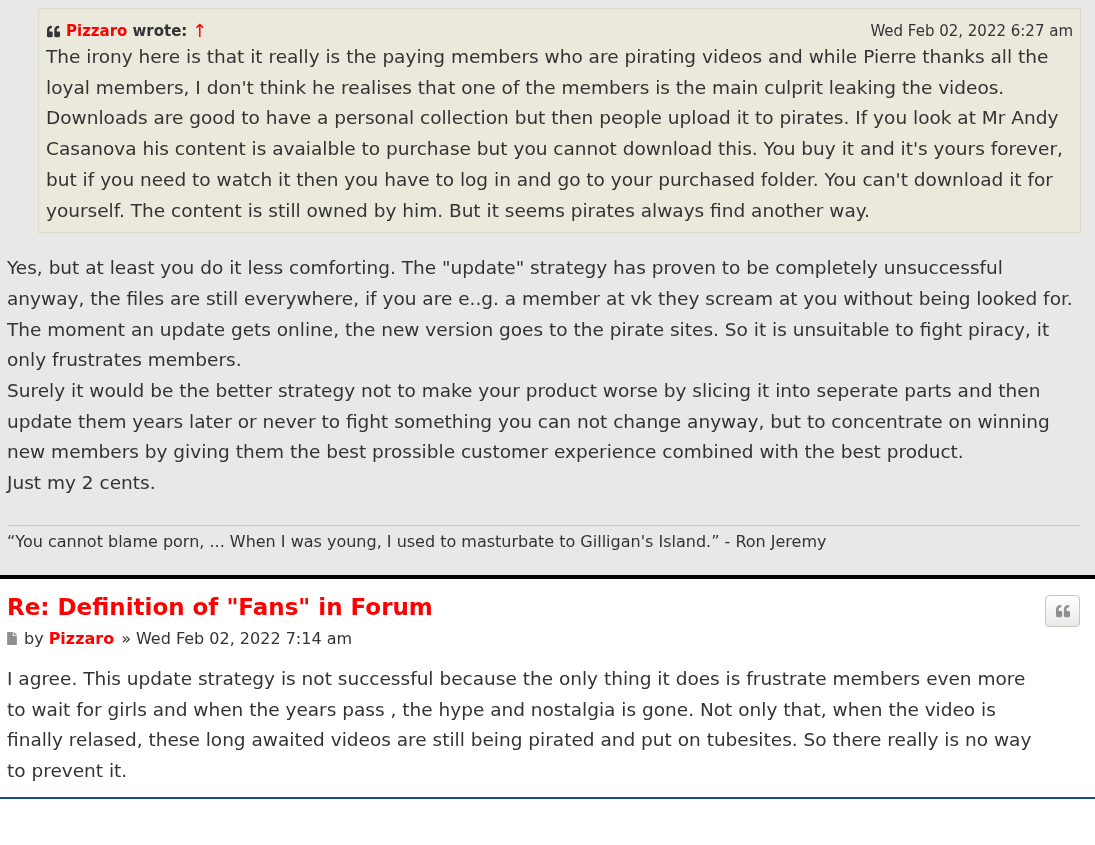 The image size is (1095, 845). Describe the element at coordinates (417, 541) in the screenshot. I see `signature-text: “You cannot blame porn, ... When I was young, I used to masturbate to Gilligan's Island.” - Ron Jeremy` at that location.